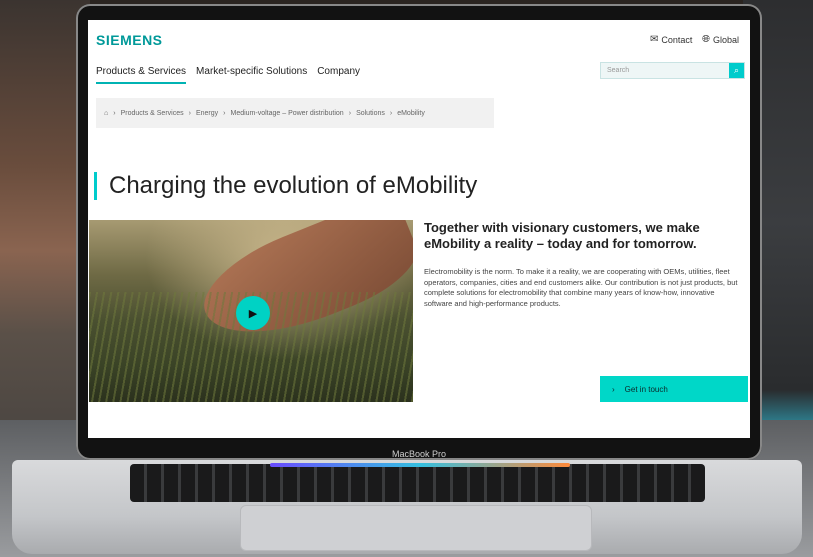 This screenshot has width=813, height=557. I want to click on play-button: ▶, so click(253, 313).